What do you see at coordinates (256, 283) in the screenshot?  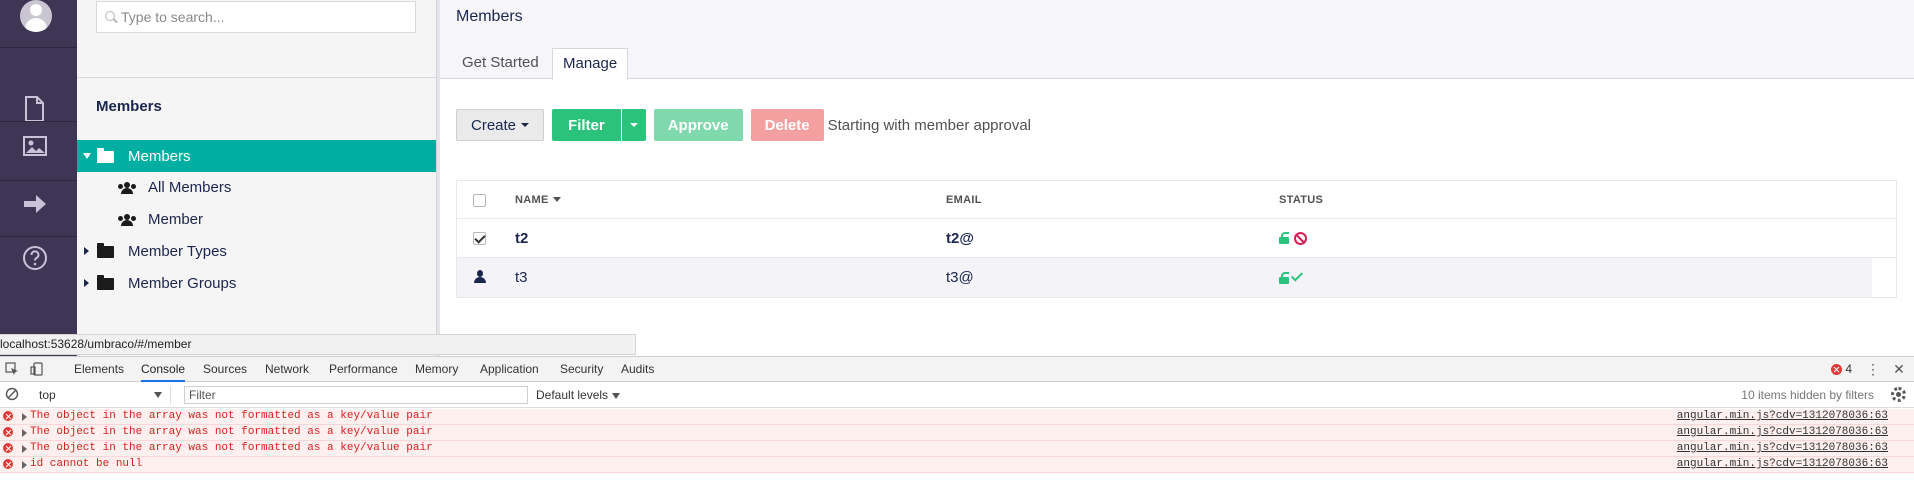 I see `tree-item-member-groups: Member Groups` at bounding box center [256, 283].